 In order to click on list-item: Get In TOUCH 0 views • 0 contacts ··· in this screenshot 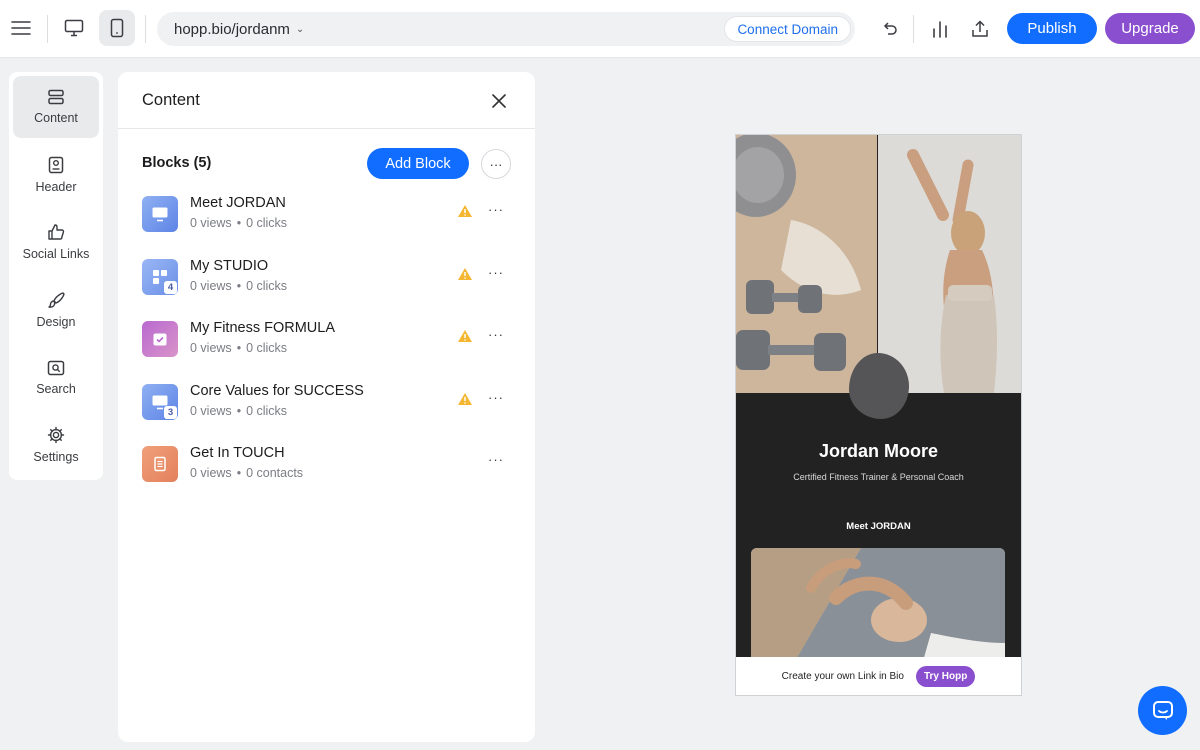, I will do `click(327, 464)`.